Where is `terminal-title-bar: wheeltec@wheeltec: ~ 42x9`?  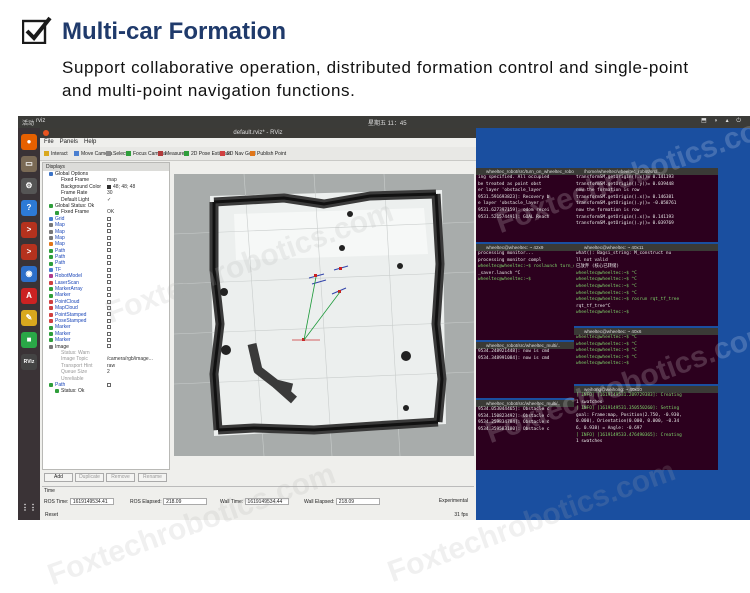 terminal-title-bar: wheeltec@wheeltec: ~ 42x9 is located at coordinates (525, 247).